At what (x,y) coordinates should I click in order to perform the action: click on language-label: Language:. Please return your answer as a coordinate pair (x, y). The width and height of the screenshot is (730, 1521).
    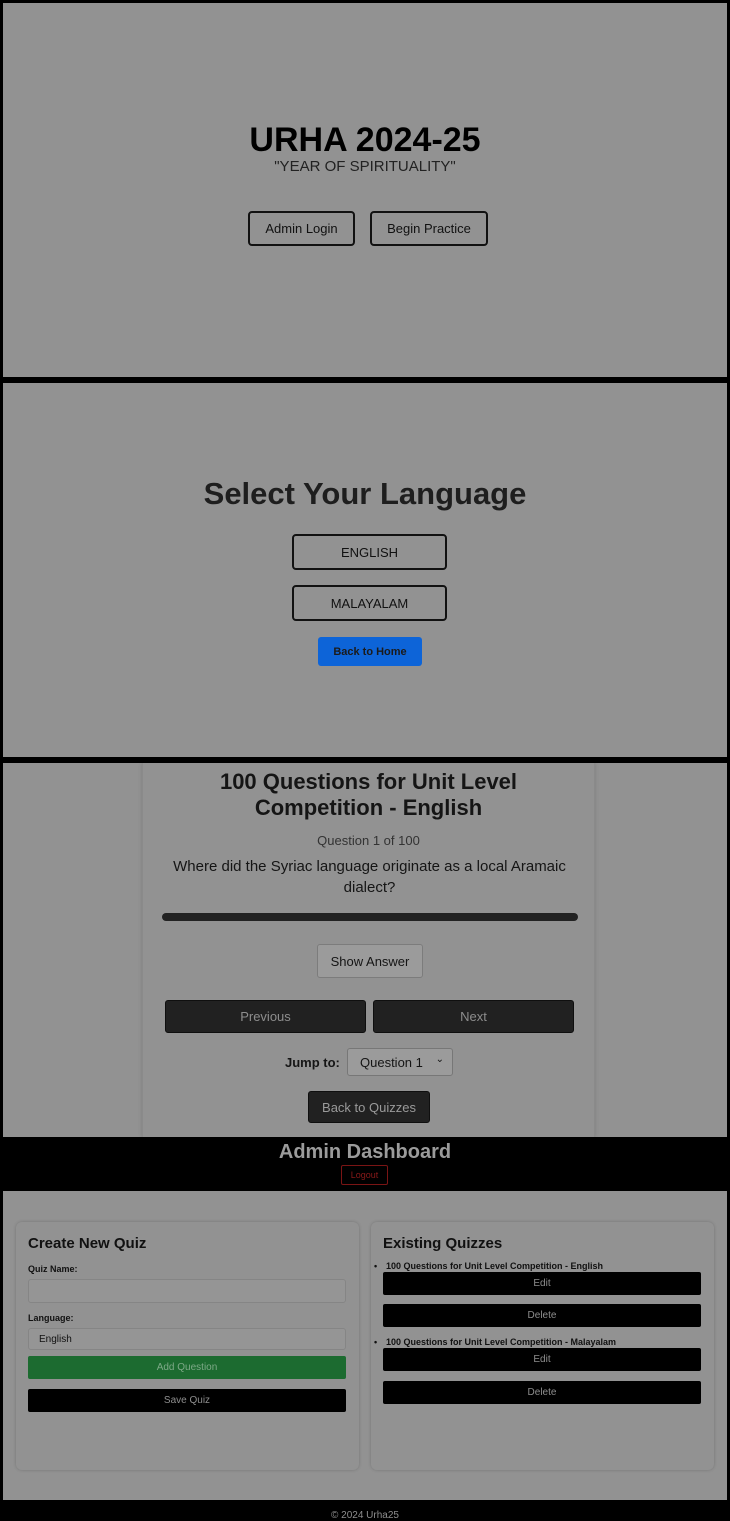
    Looking at the image, I should click on (51, 1318).